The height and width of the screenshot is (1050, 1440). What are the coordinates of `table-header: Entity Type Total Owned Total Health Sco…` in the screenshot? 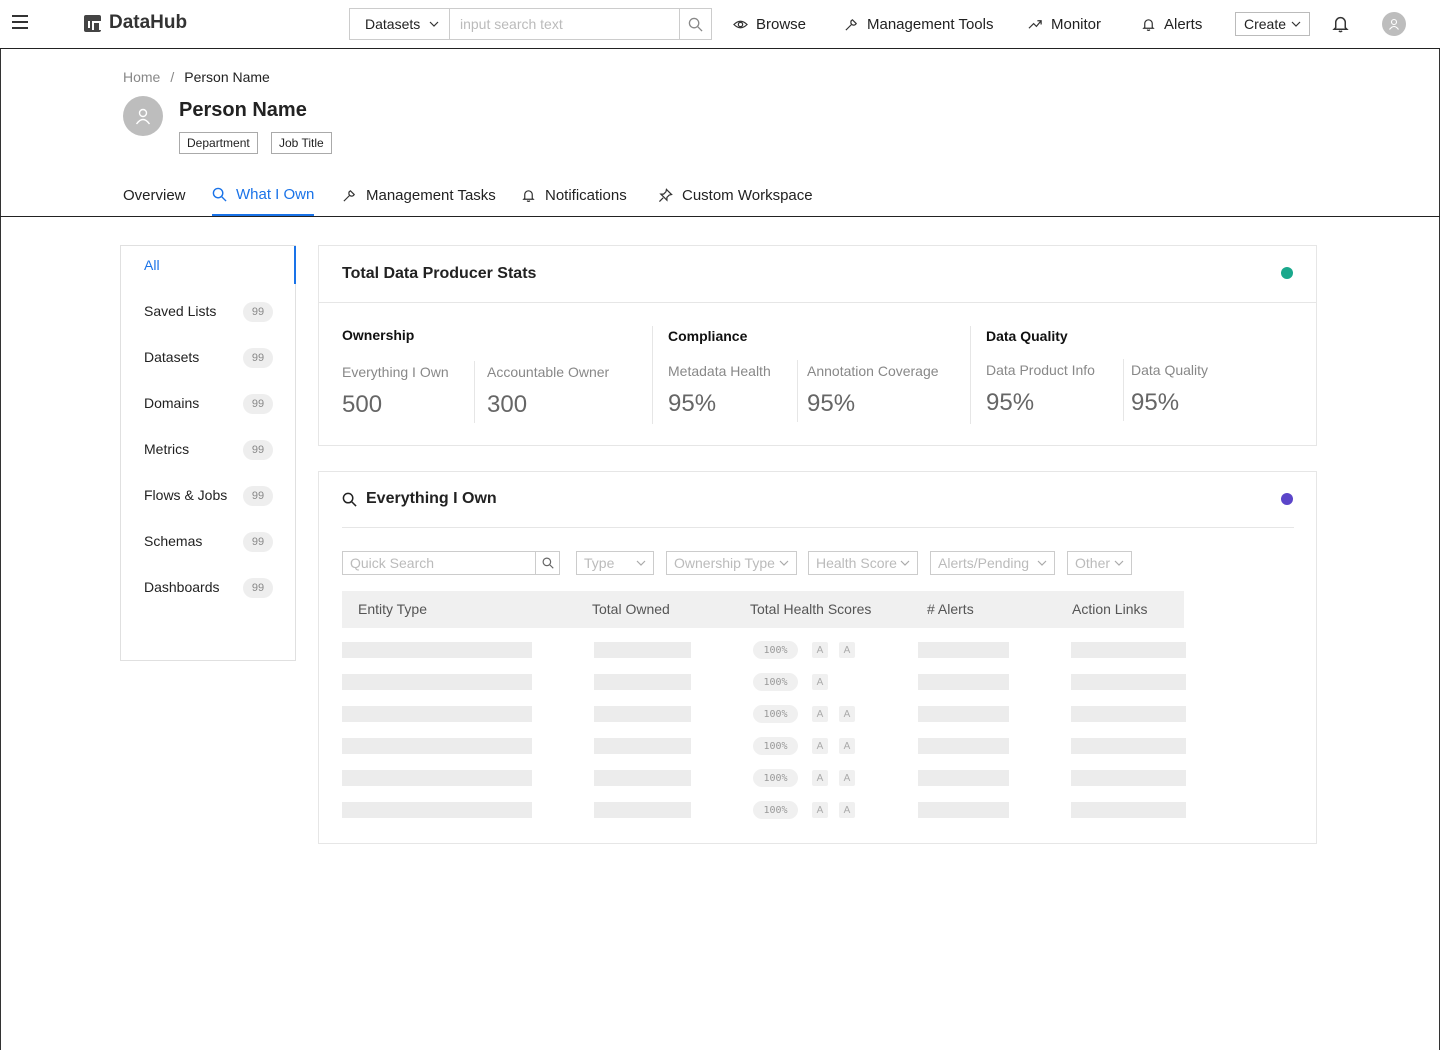 It's located at (763, 609).